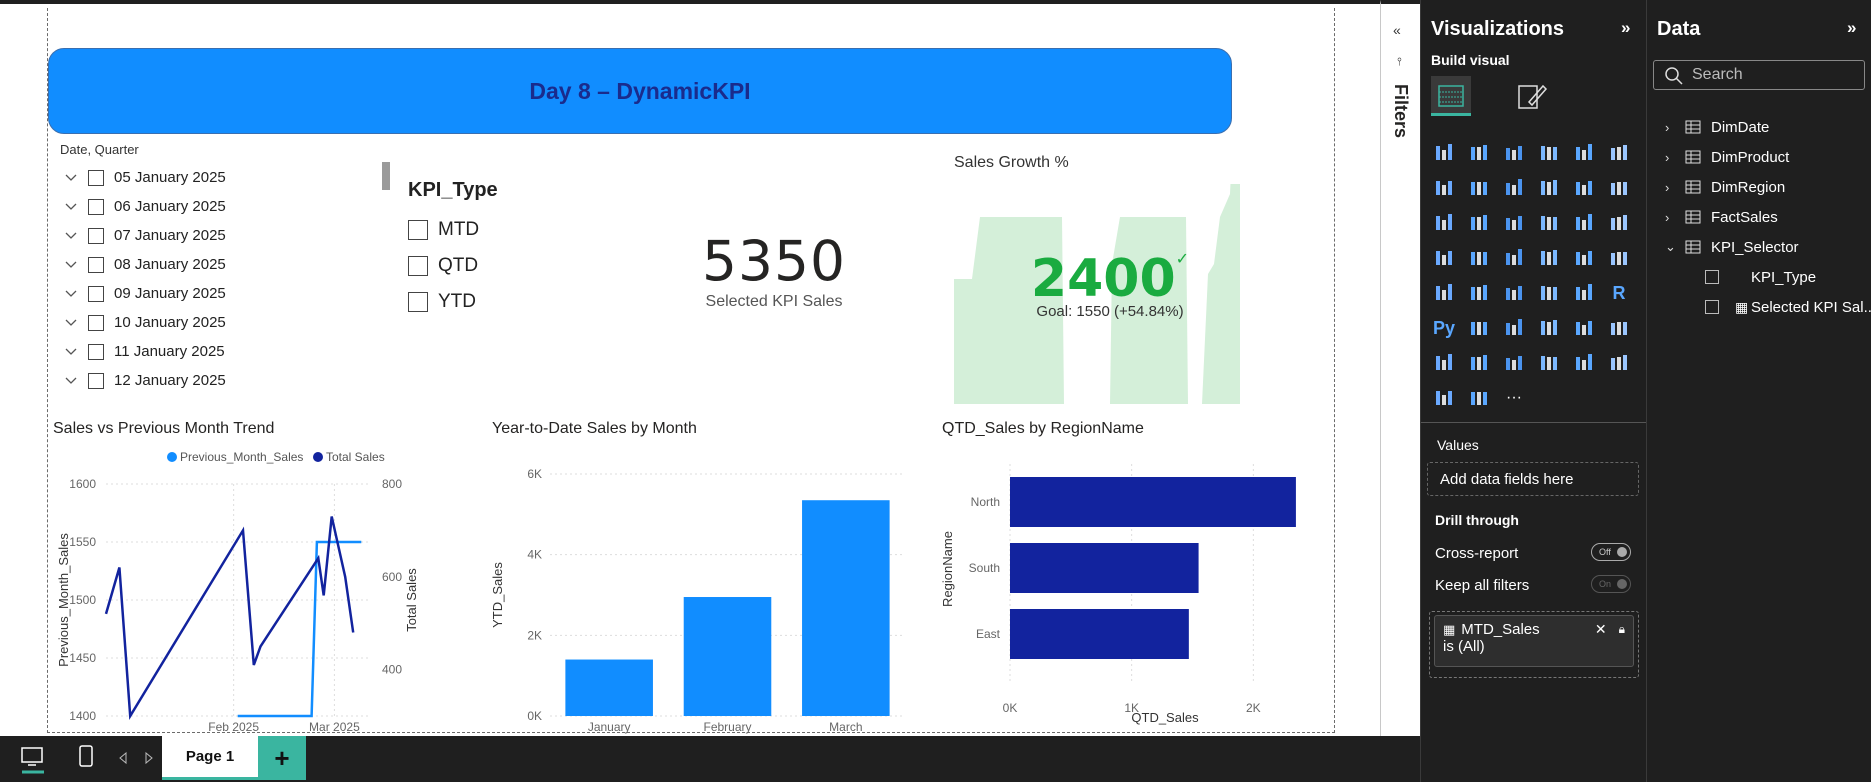  What do you see at coordinates (493, 302) in the screenshot?
I see `kpi-option-ytd: YTD` at bounding box center [493, 302].